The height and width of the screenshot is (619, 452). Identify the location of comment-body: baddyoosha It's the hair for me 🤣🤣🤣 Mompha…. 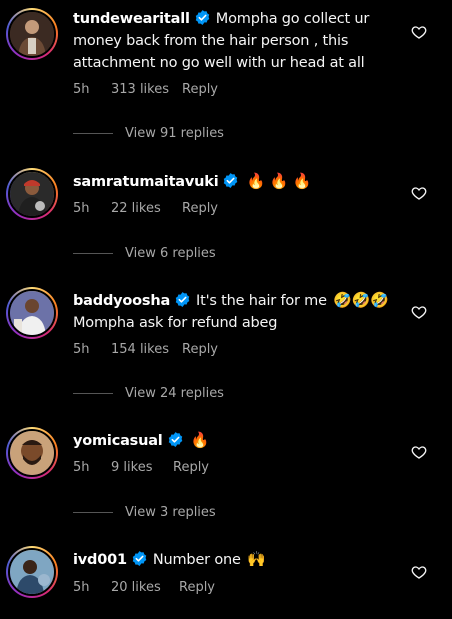
(233, 311).